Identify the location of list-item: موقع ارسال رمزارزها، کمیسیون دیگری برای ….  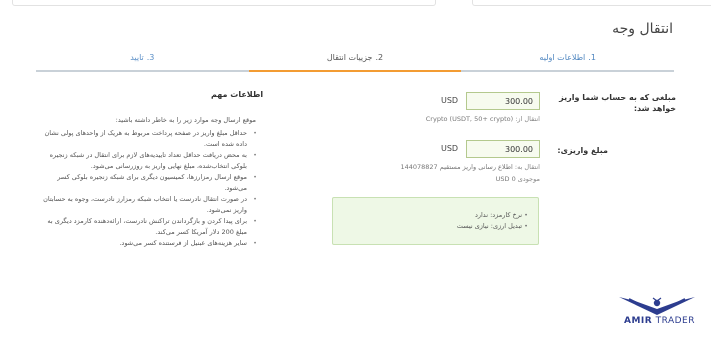
(146, 182).